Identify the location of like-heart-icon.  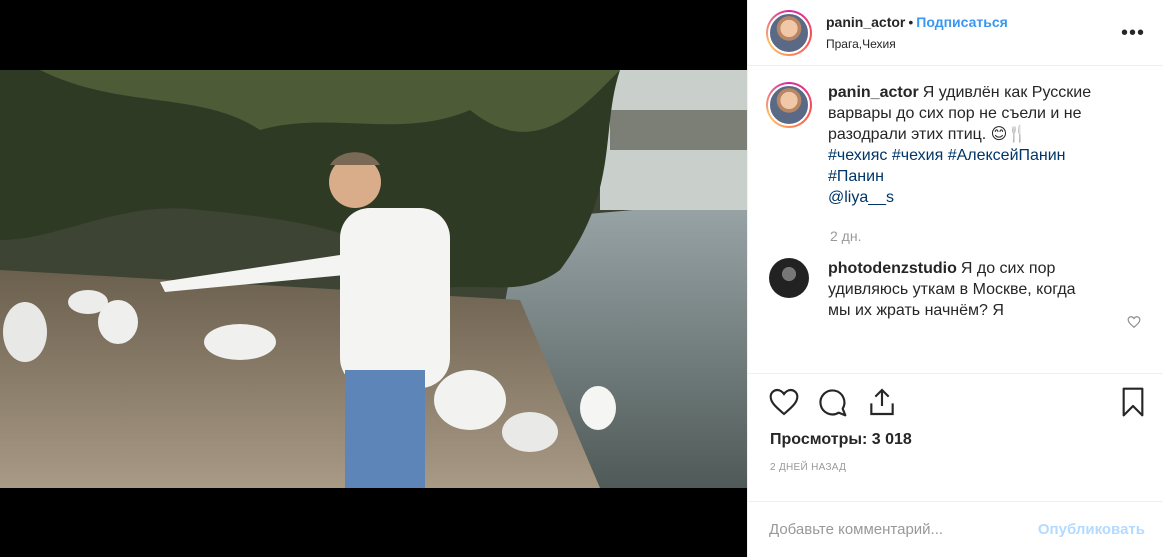
(784, 402).